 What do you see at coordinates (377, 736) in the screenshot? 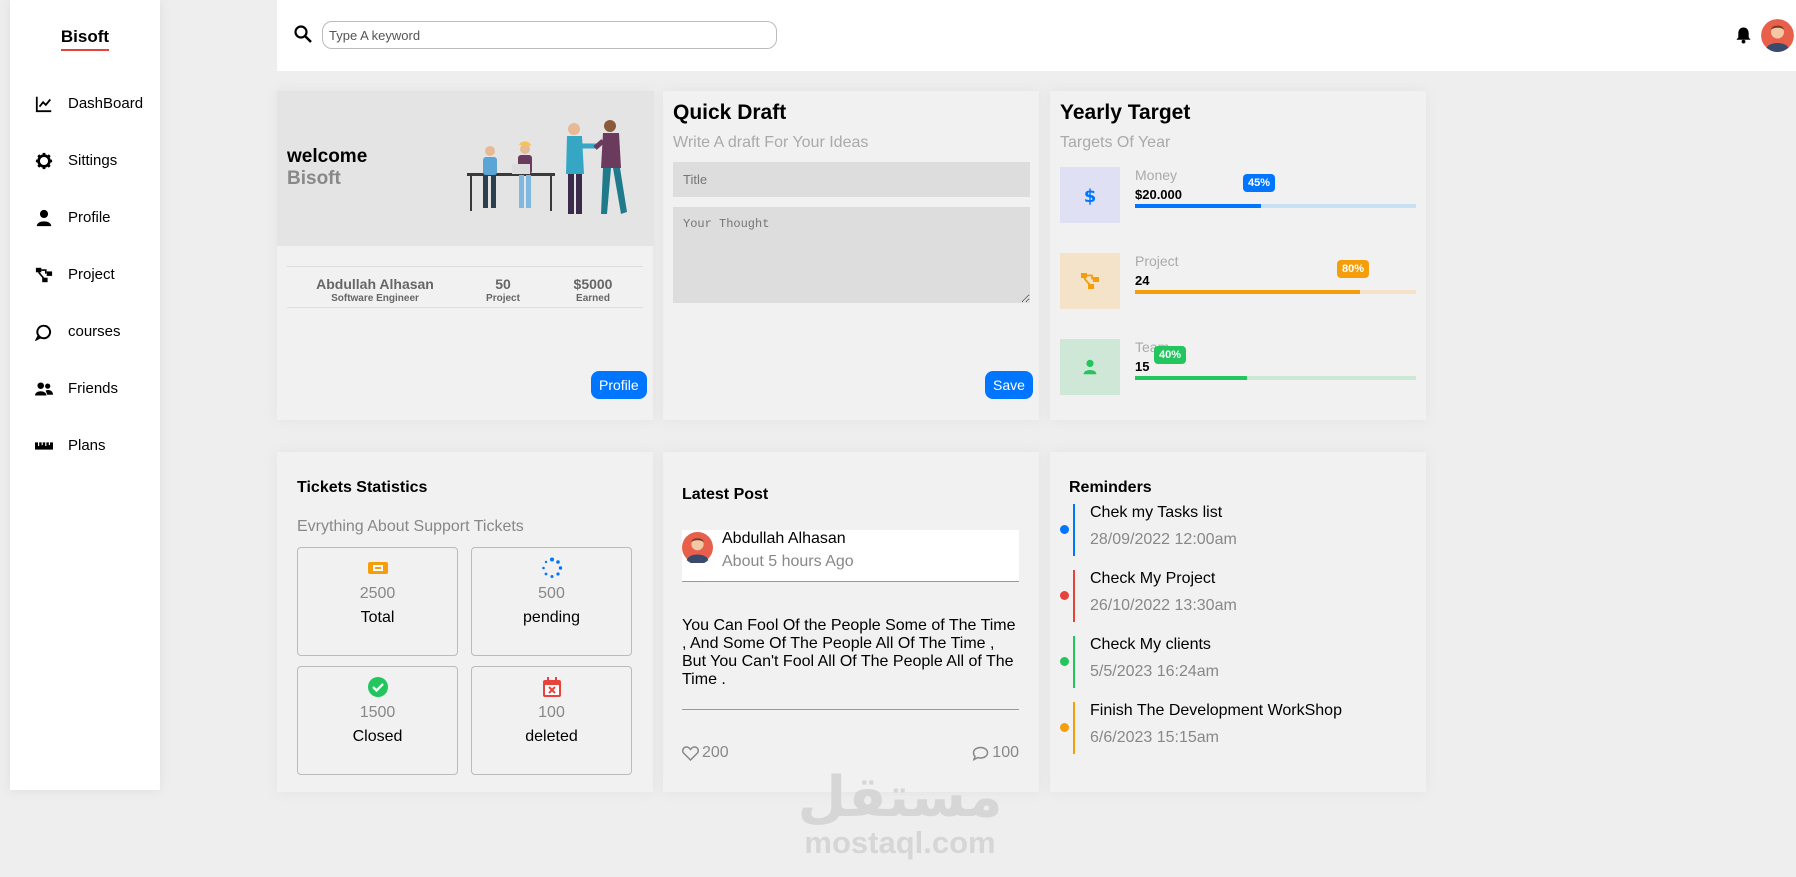
I see `ticket-label: Closed` at bounding box center [377, 736].